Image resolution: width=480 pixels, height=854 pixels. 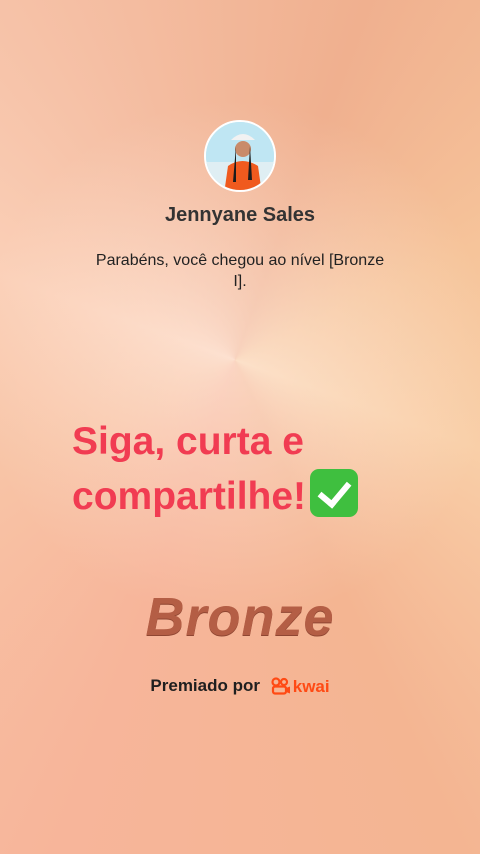 I want to click on kwai-brand: kwai, so click(x=311, y=686).